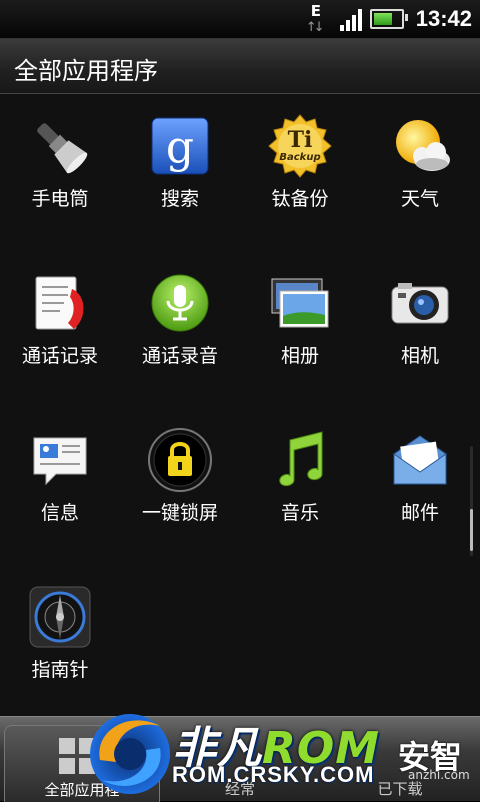 Image resolution: width=480 pixels, height=802 pixels. What do you see at coordinates (428, 760) in the screenshot?
I see `anzhi-watermark: 安智 anzhi.com` at bounding box center [428, 760].